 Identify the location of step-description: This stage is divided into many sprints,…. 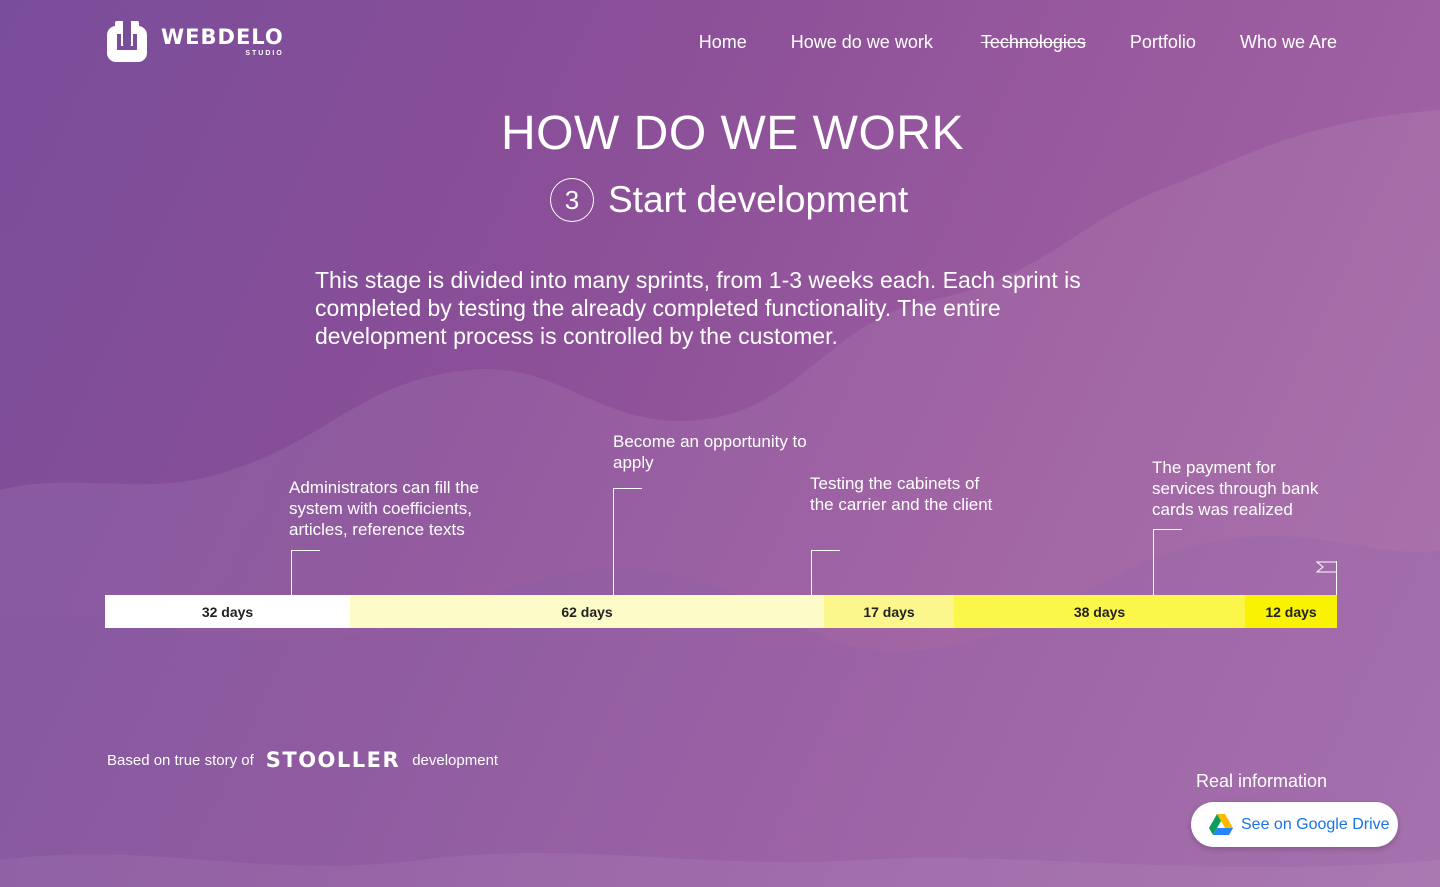
(698, 308).